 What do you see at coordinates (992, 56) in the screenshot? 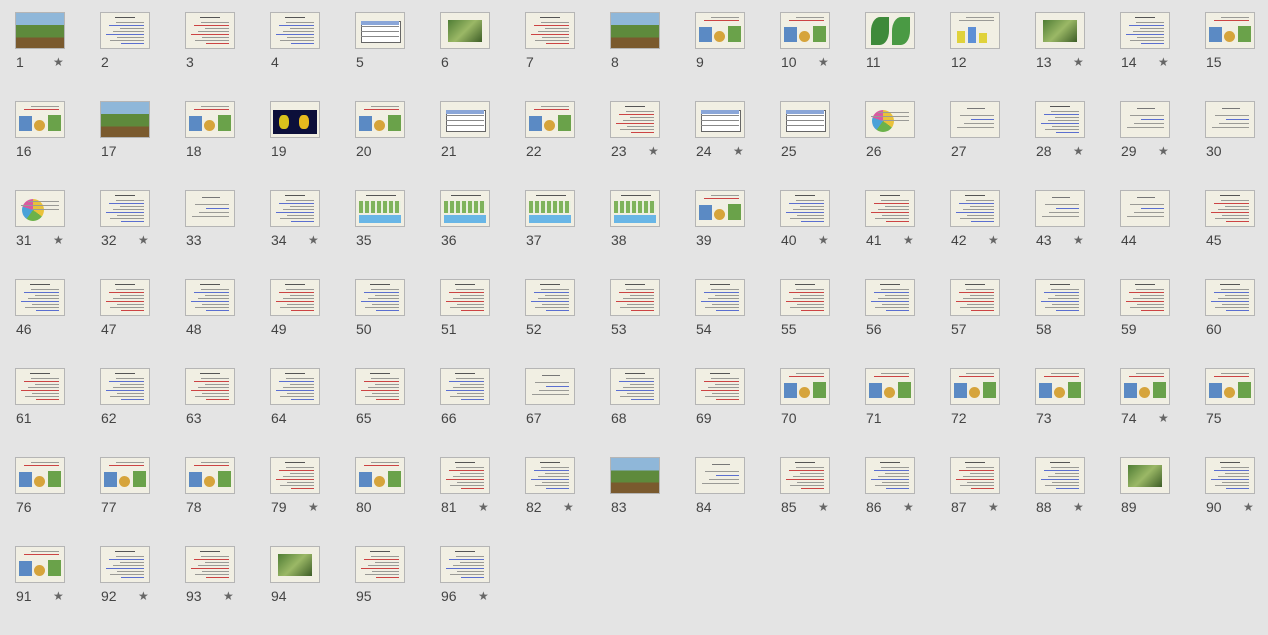
I see `slide-thumbnail: 12` at bounding box center [992, 56].